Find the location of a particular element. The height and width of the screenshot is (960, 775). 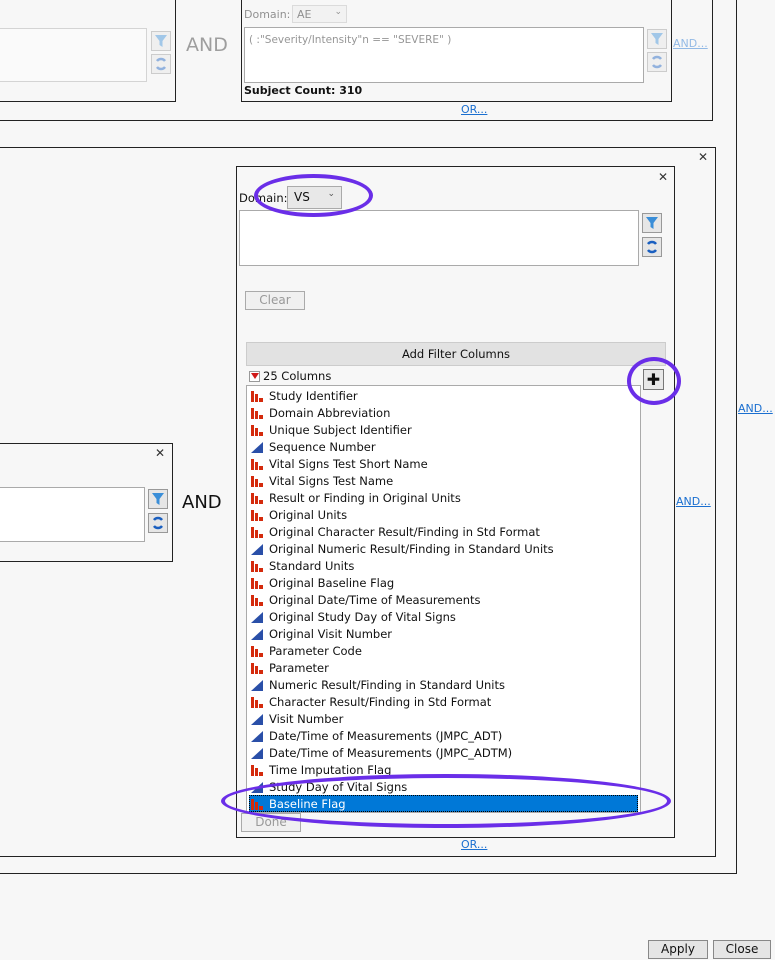

column-label: Sequence Number is located at coordinates (322, 446).